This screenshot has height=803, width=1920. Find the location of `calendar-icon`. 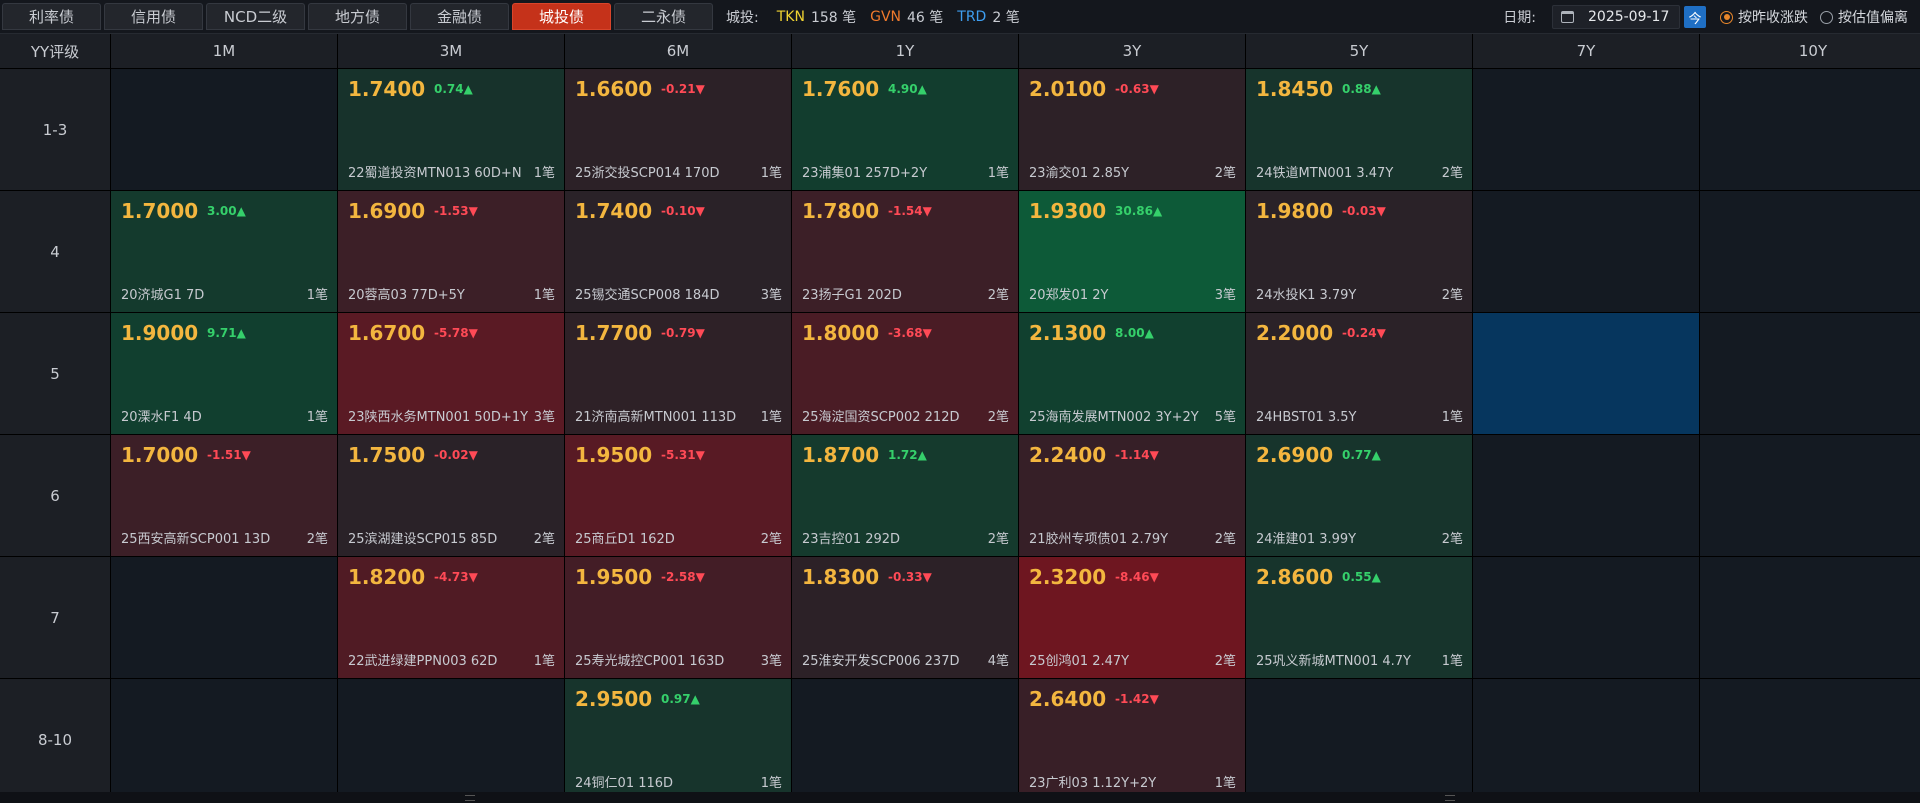

calendar-icon is located at coordinates (1567, 17).